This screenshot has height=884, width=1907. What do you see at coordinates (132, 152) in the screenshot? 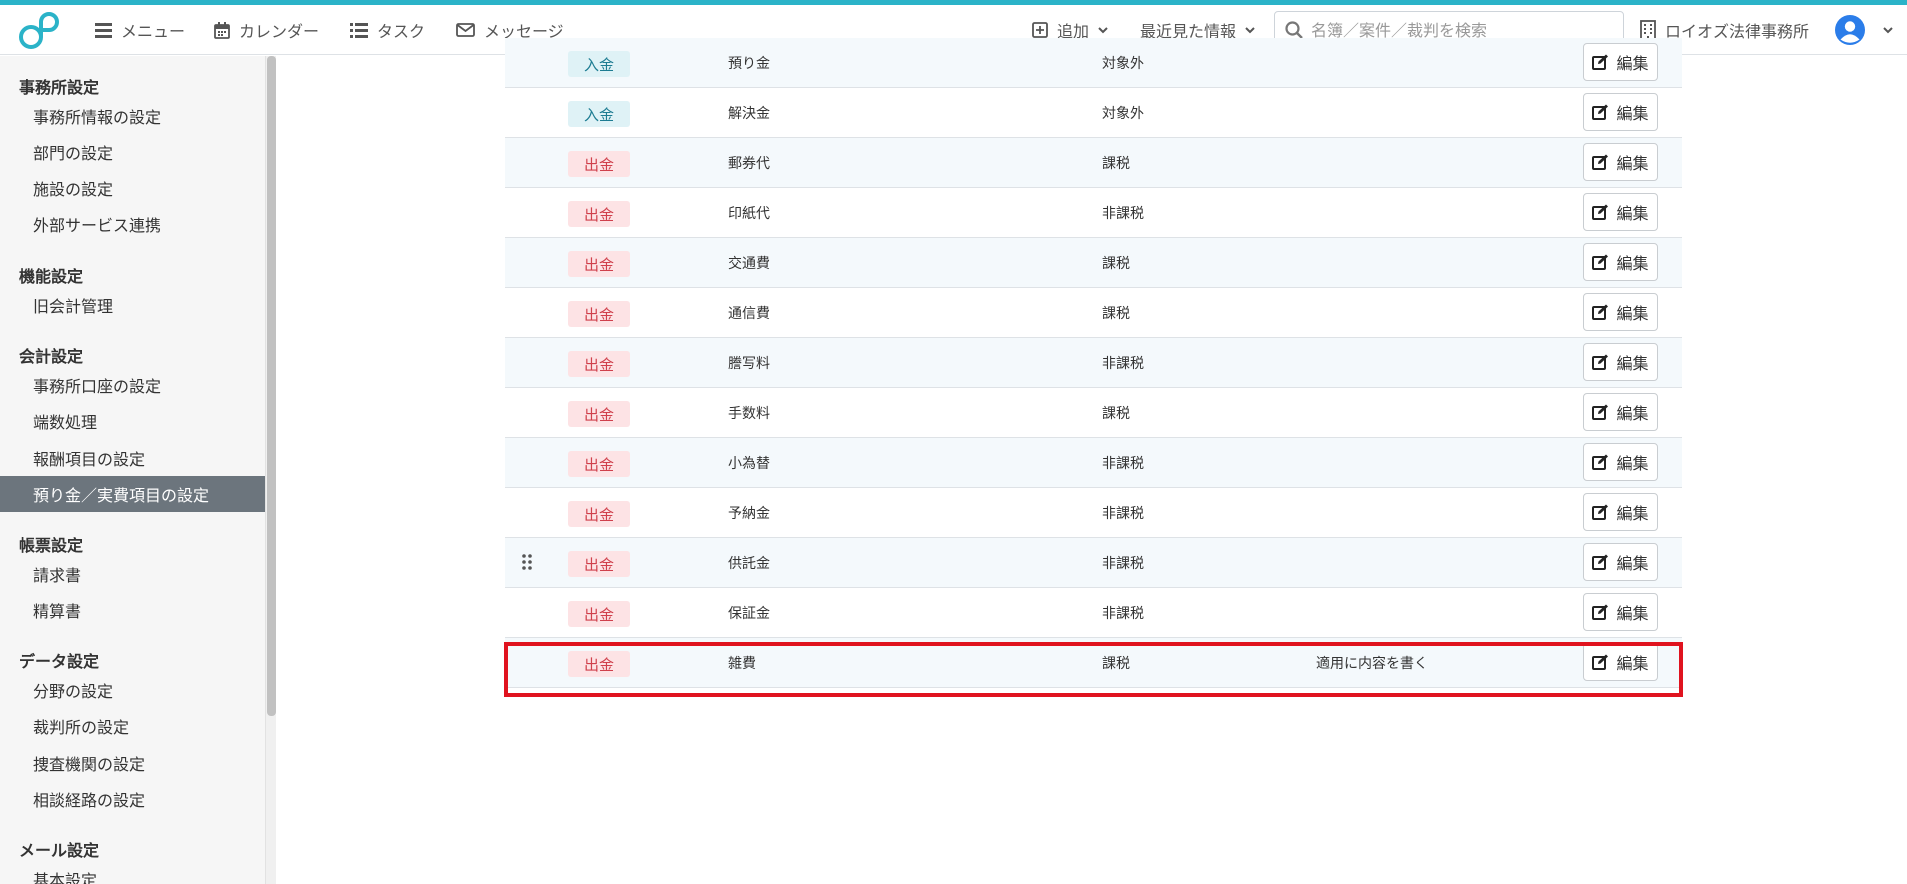
I see `sidebar-item-departments: 部門の設定` at bounding box center [132, 152].